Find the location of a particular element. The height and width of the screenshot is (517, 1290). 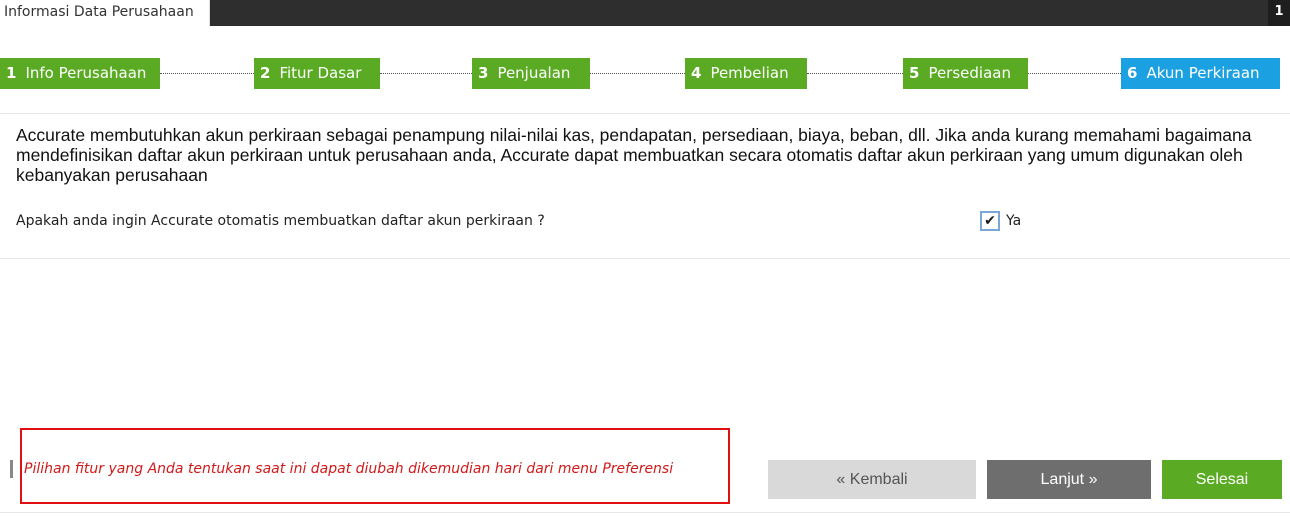

step-pembelian: 4 Pembelian is located at coordinates (746, 73).